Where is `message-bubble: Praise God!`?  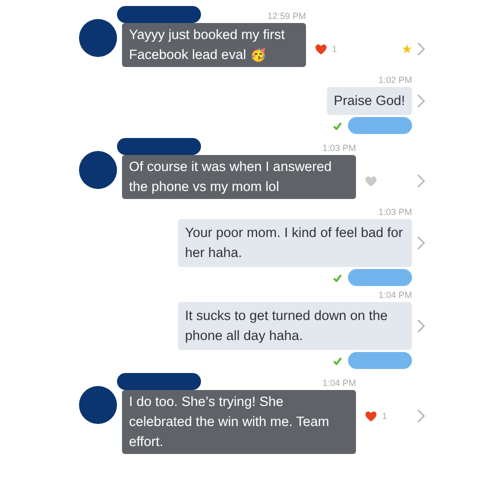
message-bubble: Praise God! is located at coordinates (369, 101).